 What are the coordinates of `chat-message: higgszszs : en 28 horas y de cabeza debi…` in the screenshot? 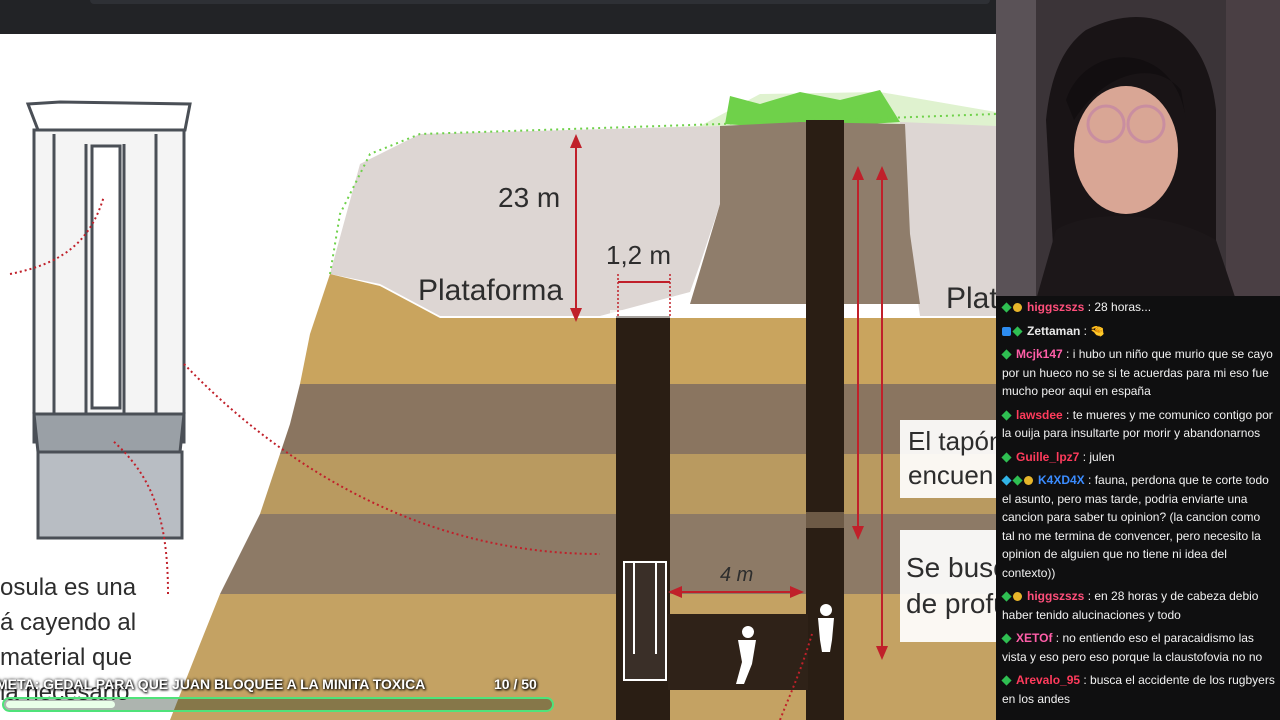 It's located at (1138, 606).